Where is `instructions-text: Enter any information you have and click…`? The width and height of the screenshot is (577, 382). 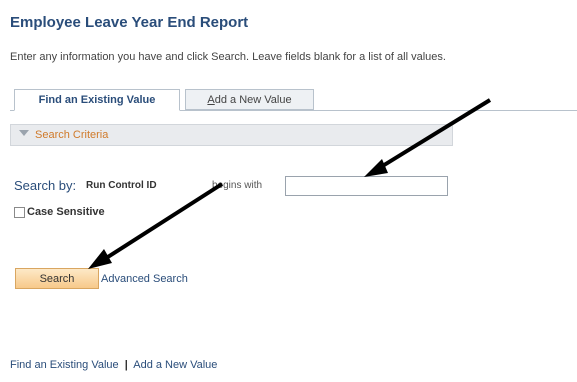 instructions-text: Enter any information you have and click… is located at coordinates (228, 57).